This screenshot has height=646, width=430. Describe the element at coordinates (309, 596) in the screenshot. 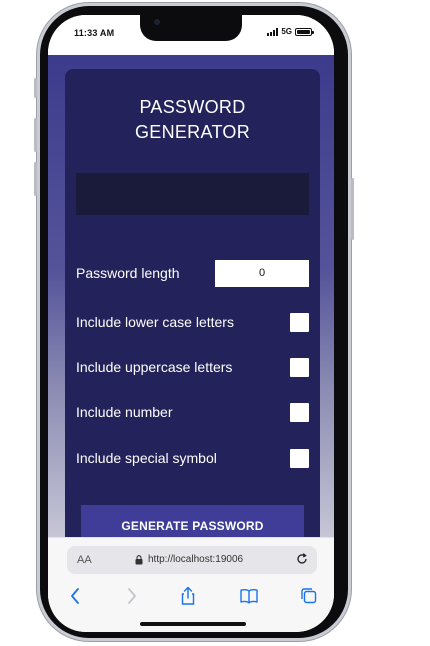

I see `tabs-icon` at that location.